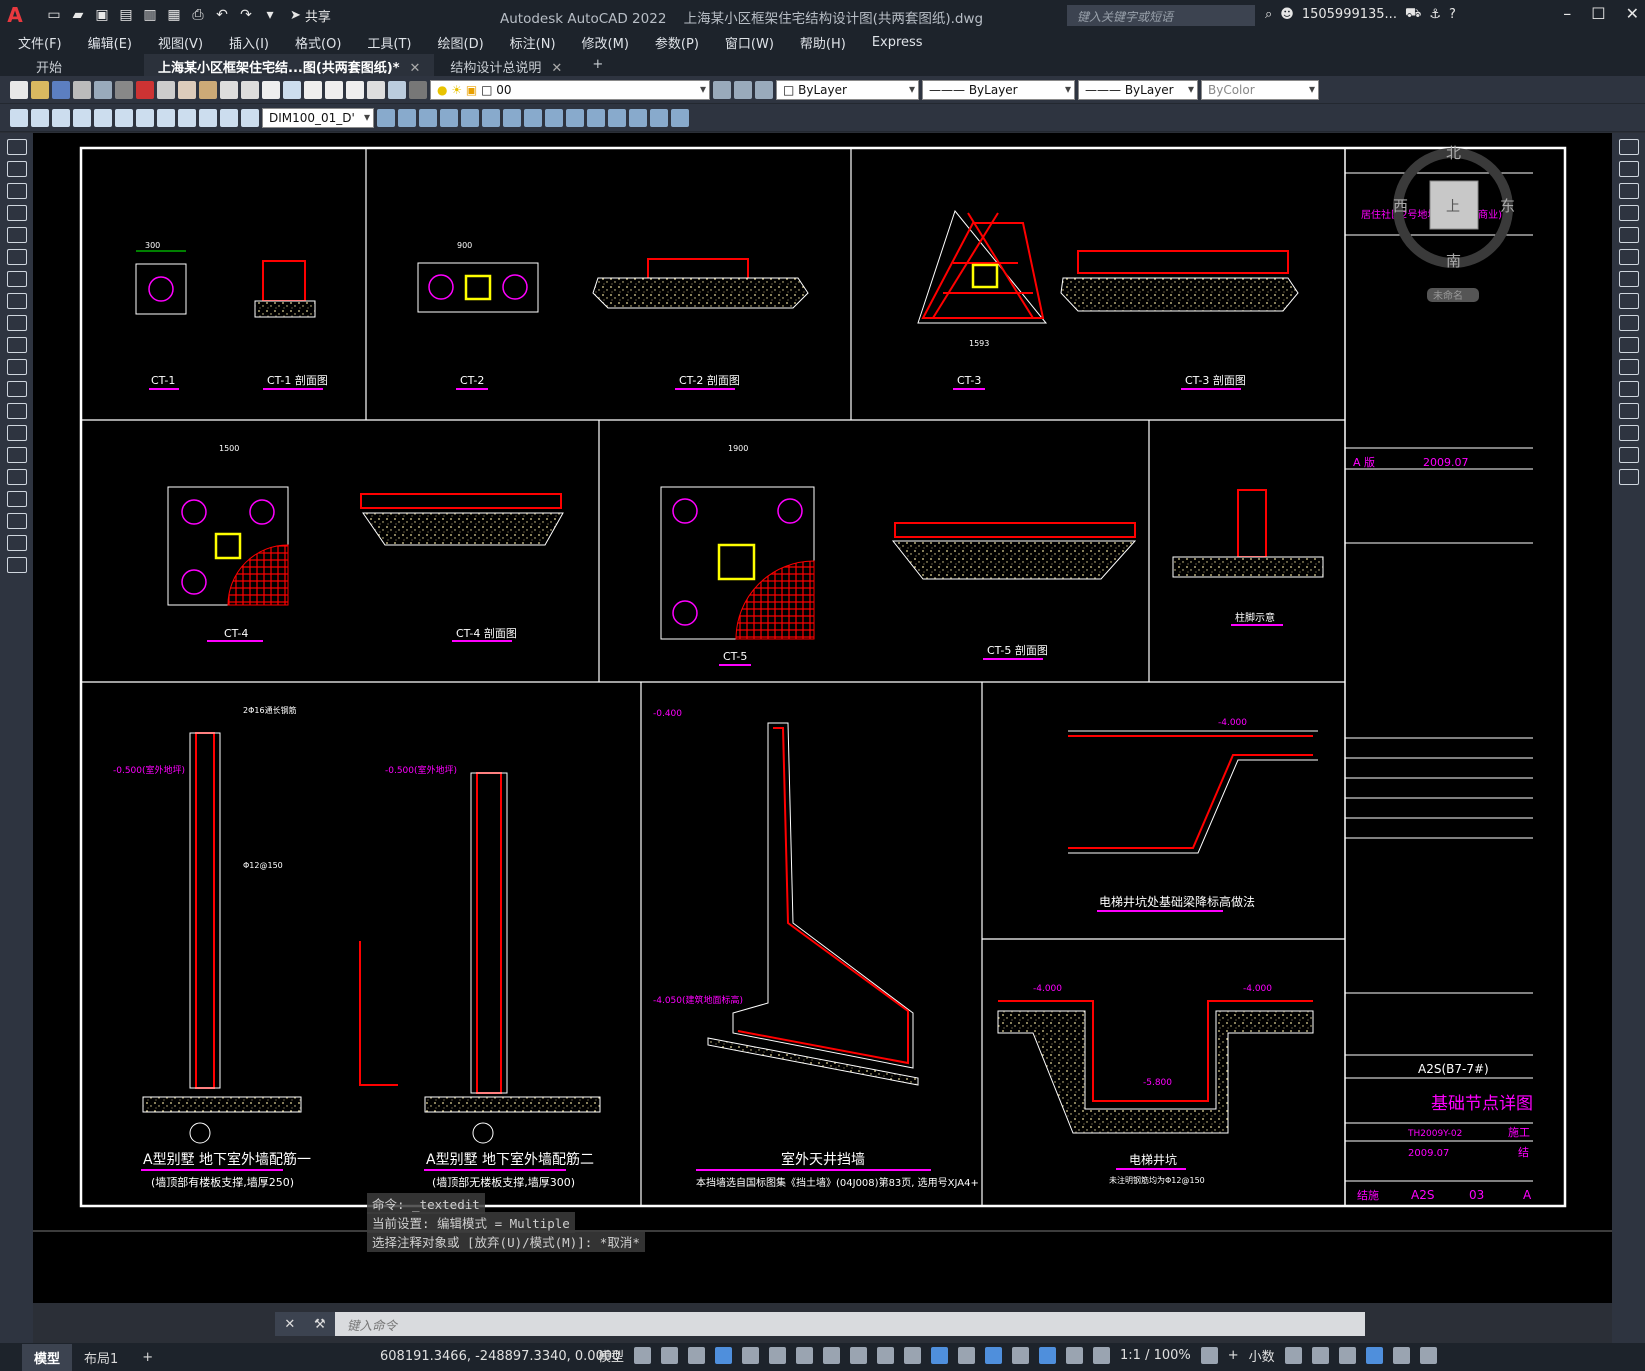  I want to click on tab-layout1: 布局1, so click(101, 1357).